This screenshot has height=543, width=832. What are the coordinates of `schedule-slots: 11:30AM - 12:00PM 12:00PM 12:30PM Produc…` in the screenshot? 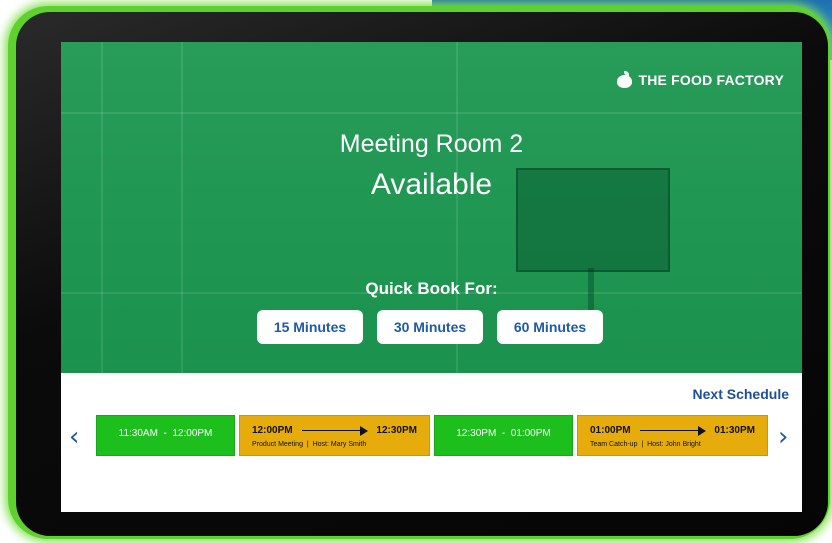 It's located at (432, 435).